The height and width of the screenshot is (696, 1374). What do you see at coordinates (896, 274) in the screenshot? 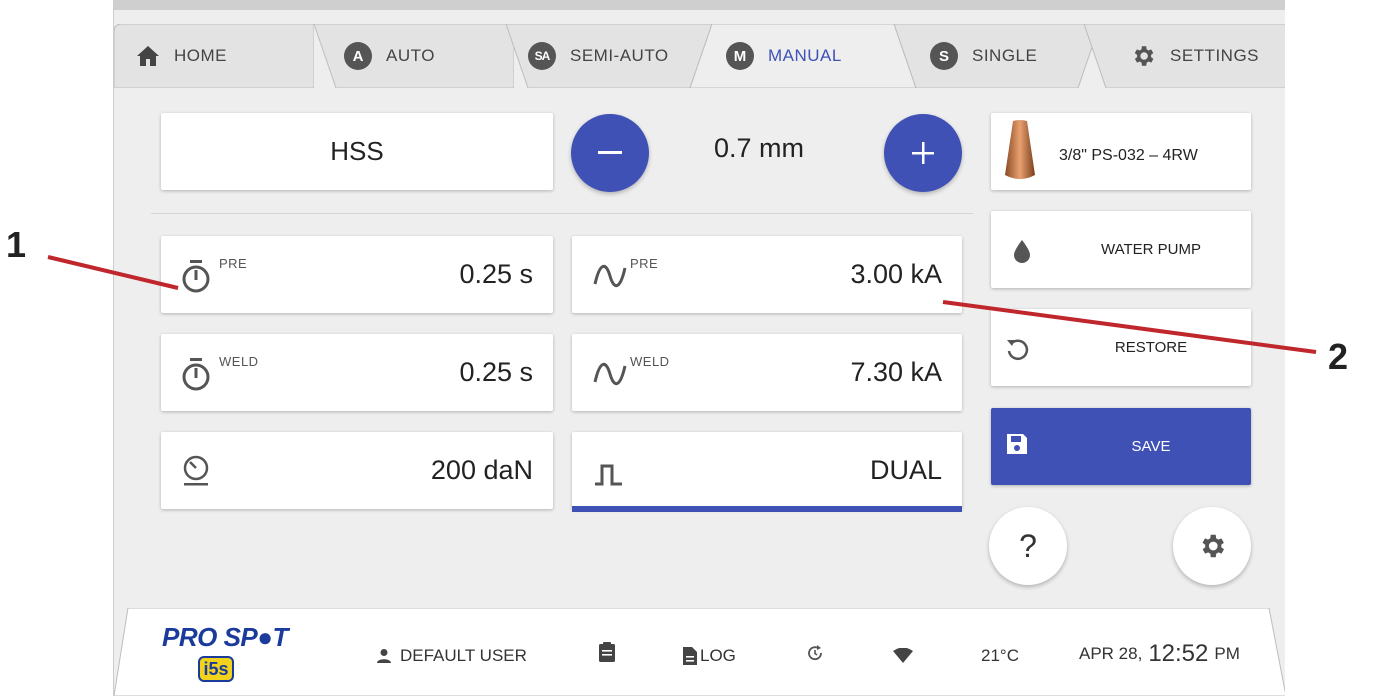
I see `pre-current-value: 3.00 kA` at bounding box center [896, 274].